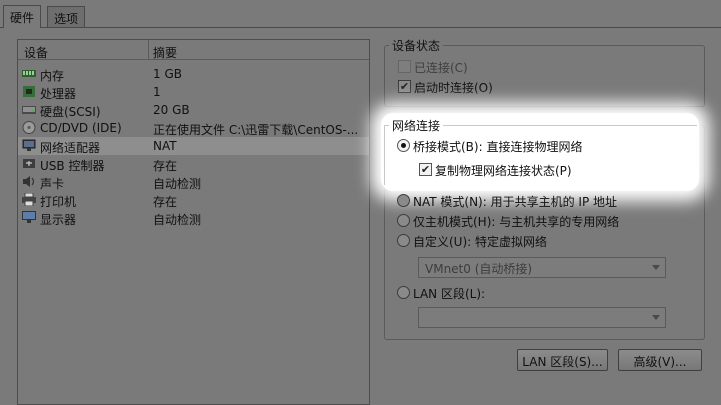 Image resolution: width=721 pixels, height=405 pixels. Describe the element at coordinates (404, 66) in the screenshot. I see `connected-checkbox` at that location.